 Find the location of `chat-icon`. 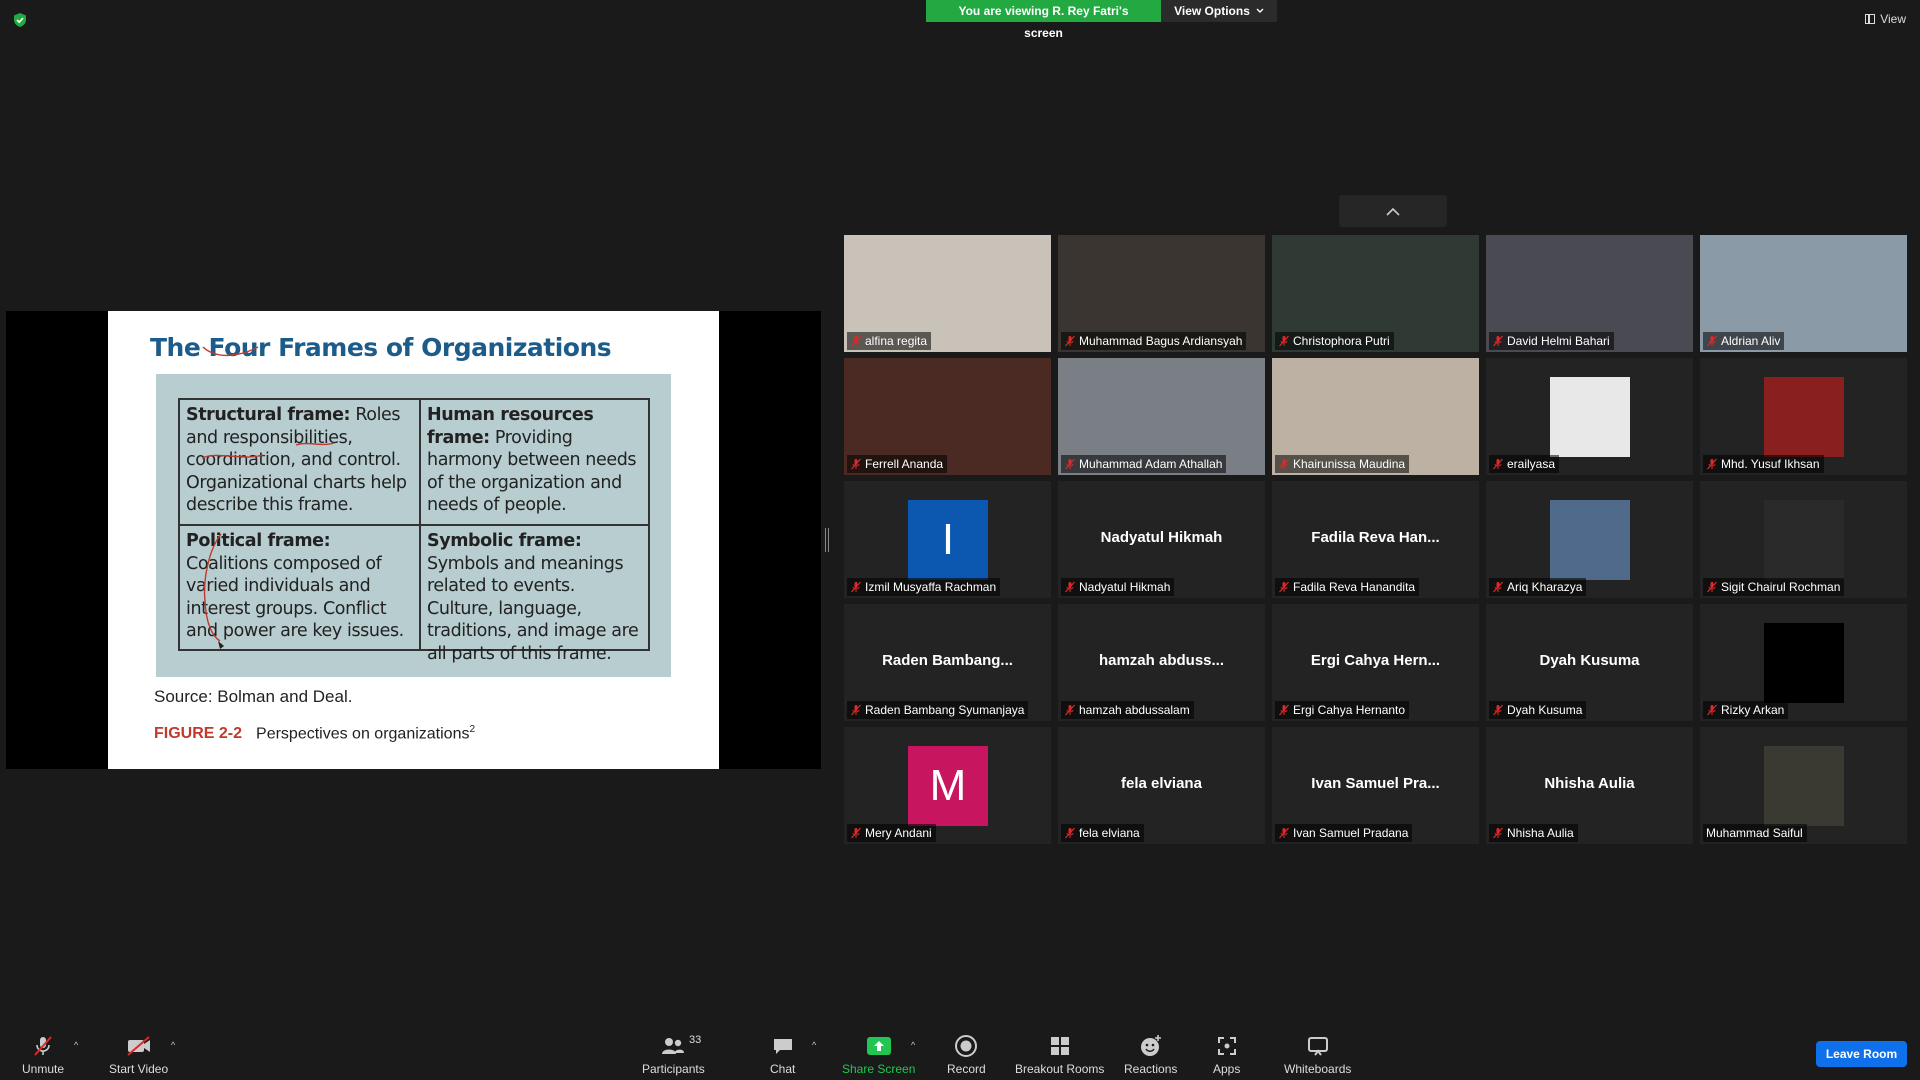

chat-icon is located at coordinates (783, 1046).